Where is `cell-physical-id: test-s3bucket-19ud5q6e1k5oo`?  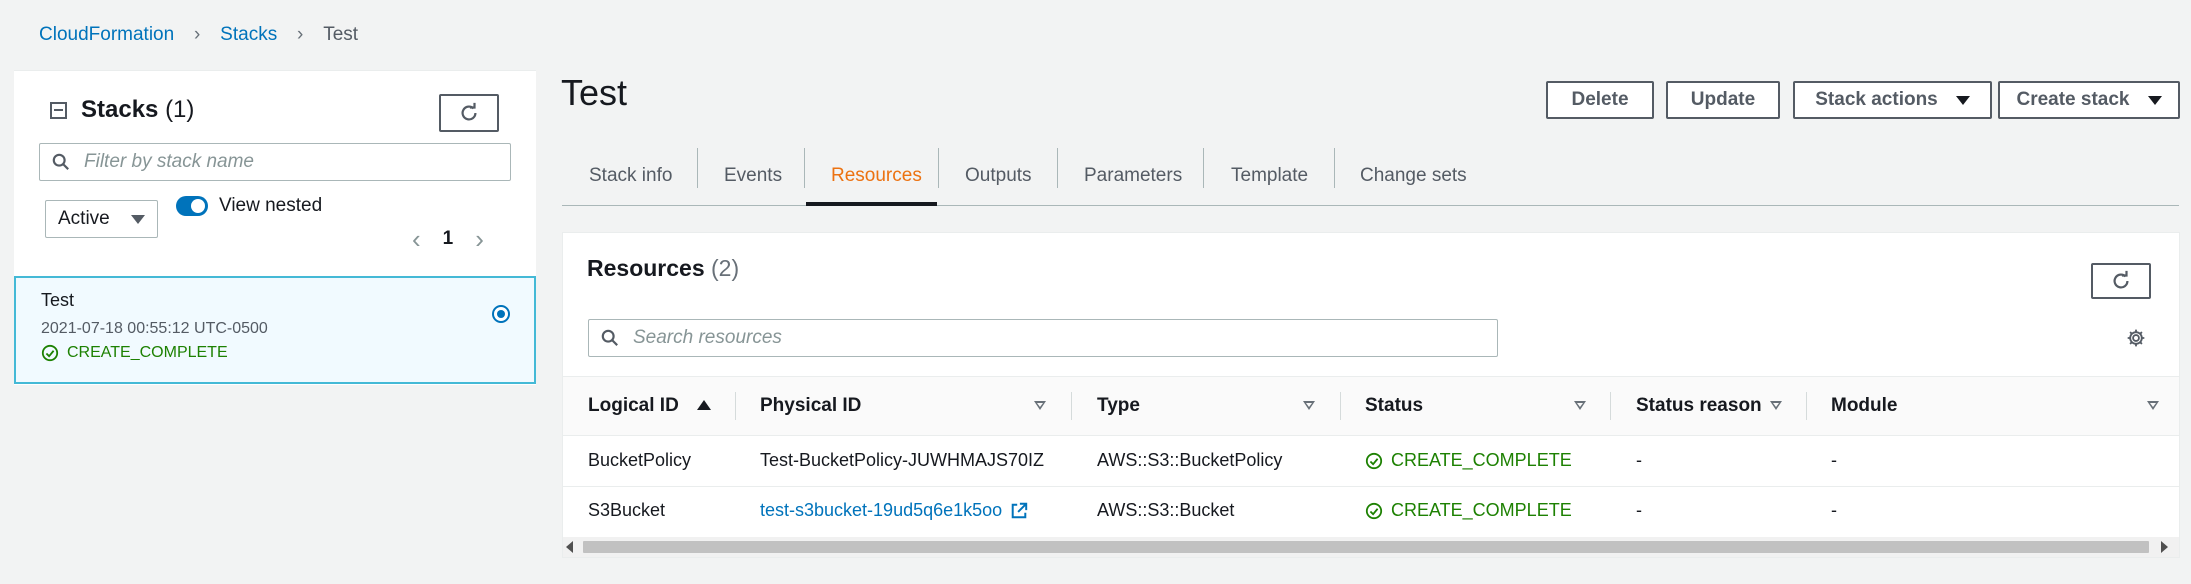 cell-physical-id: test-s3bucket-19ud5q6e1k5oo is located at coordinates (894, 510).